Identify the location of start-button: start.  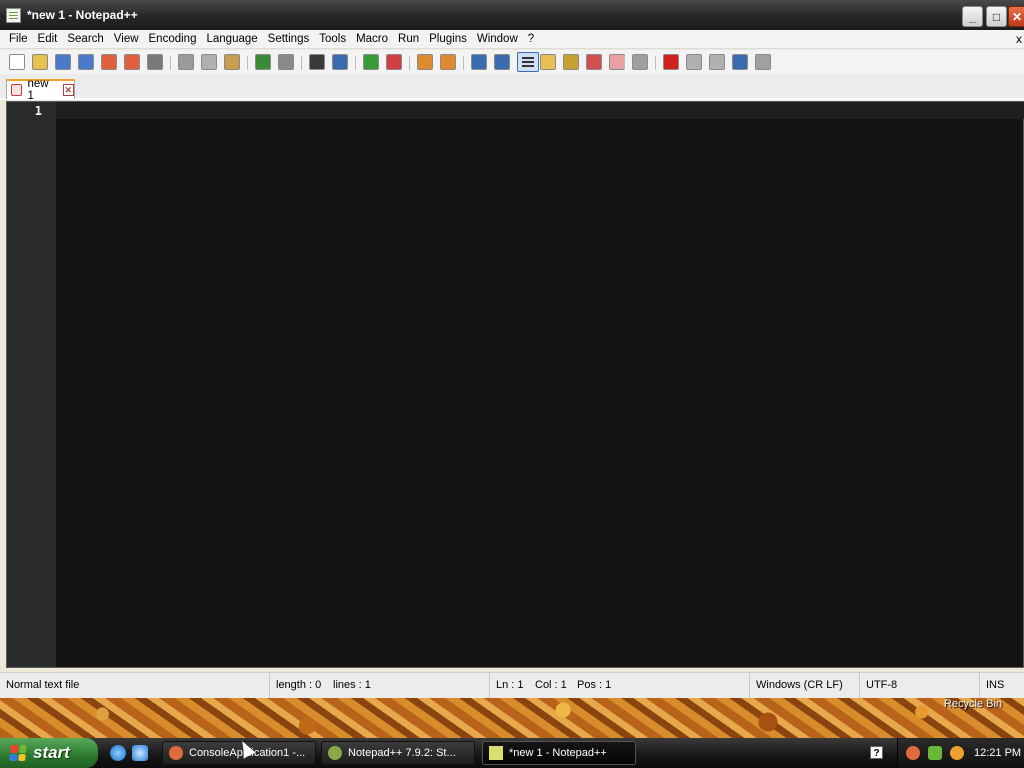
(49, 753).